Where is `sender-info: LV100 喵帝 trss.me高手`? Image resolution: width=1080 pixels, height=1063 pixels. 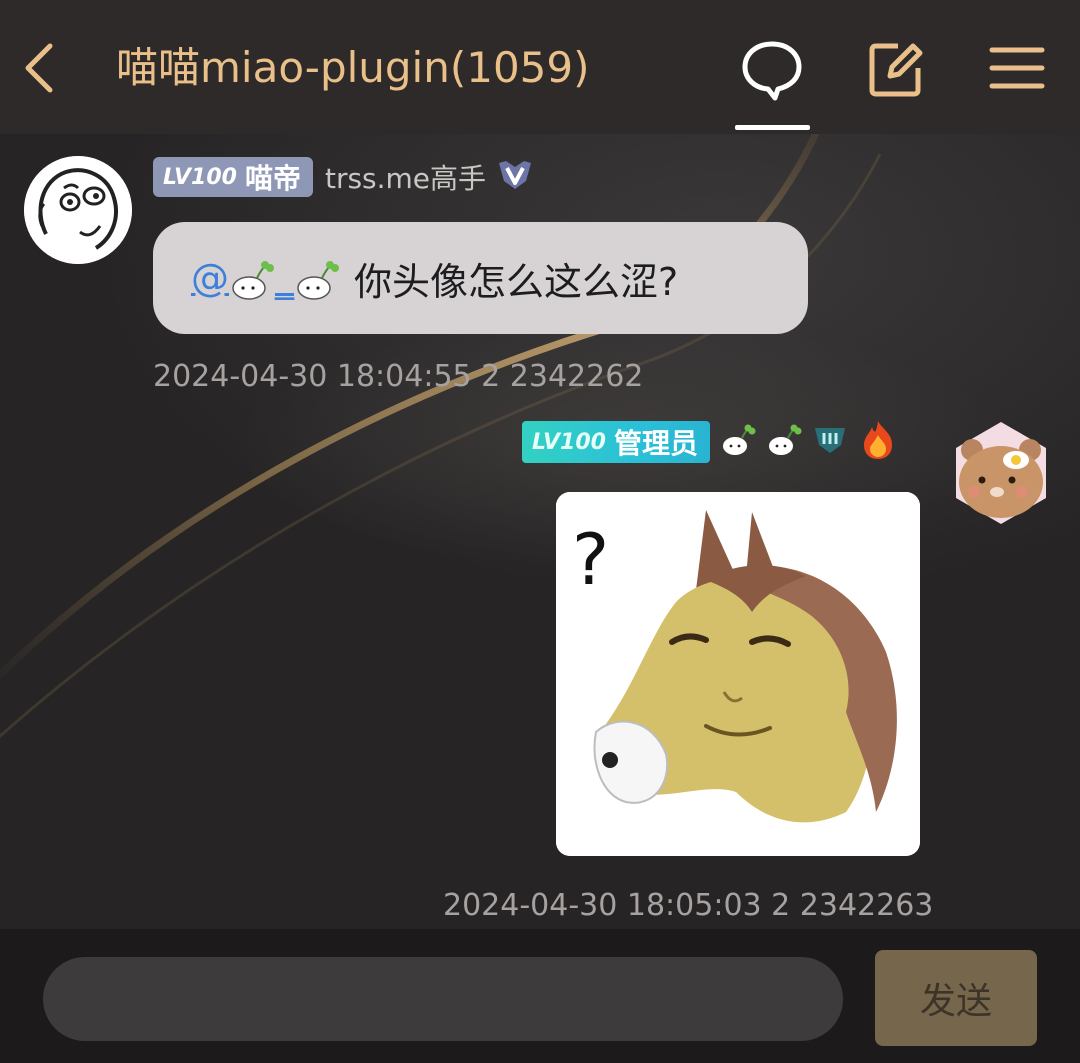 sender-info: LV100 喵帝 trss.me高手 is located at coordinates (343, 177).